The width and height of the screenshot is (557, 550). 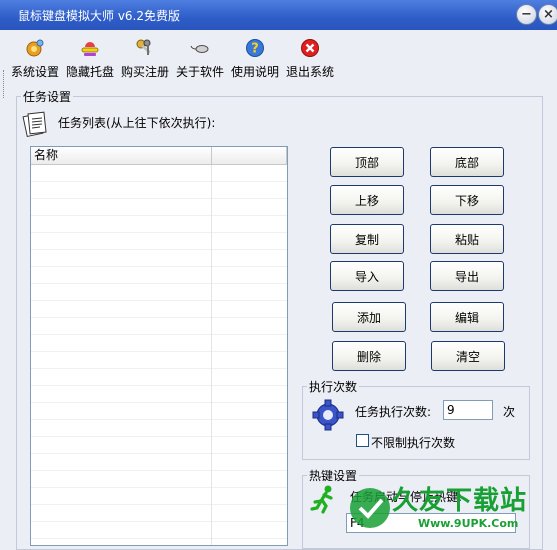 I want to click on exec-count-input, so click(x=468, y=410).